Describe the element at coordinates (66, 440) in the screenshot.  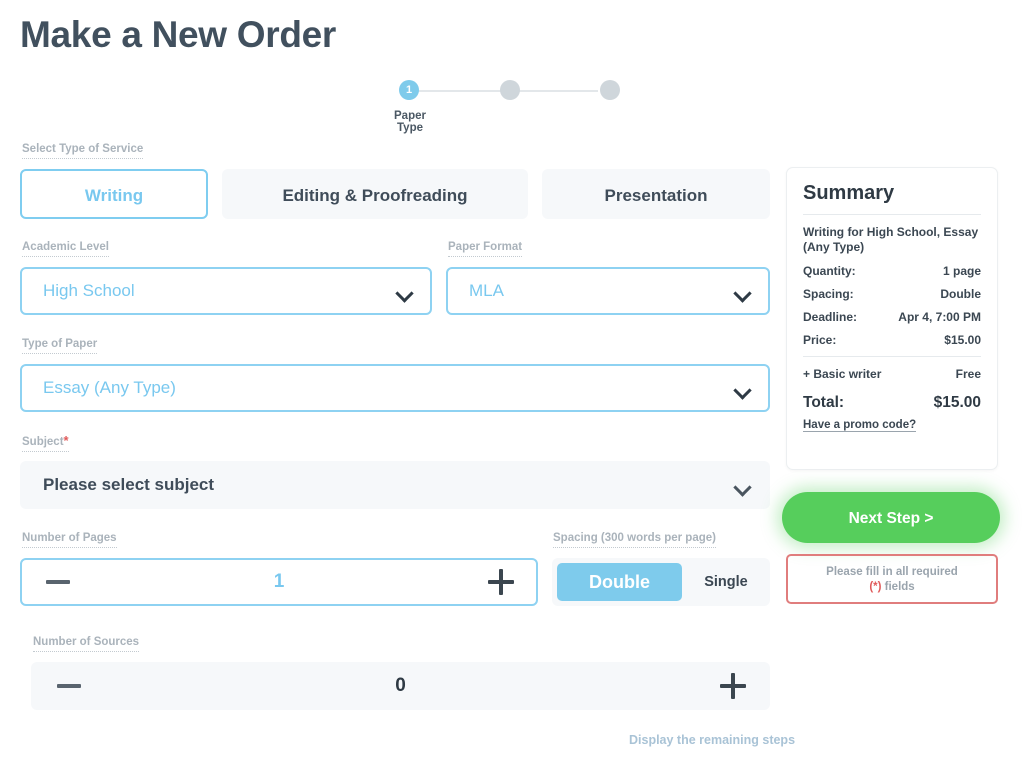
I see `required-asterisk-icon: *` at that location.